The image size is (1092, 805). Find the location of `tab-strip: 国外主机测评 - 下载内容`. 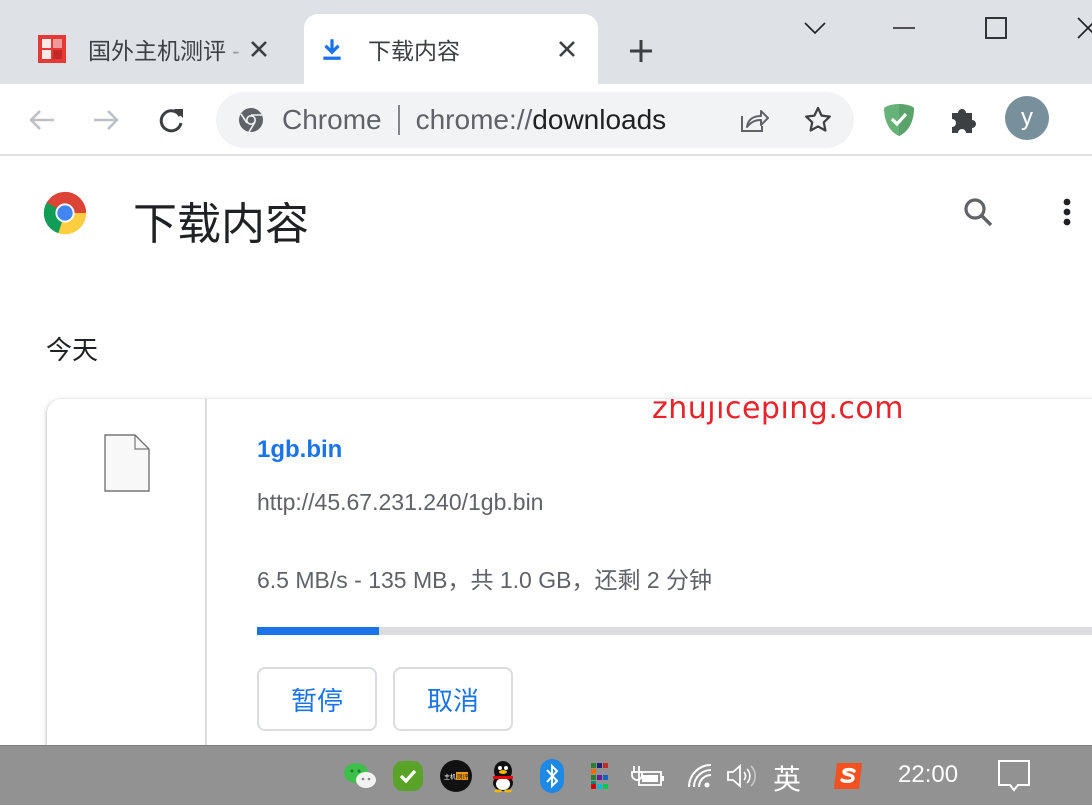

tab-strip: 国外主机测评 - 下载内容 is located at coordinates (546, 42).